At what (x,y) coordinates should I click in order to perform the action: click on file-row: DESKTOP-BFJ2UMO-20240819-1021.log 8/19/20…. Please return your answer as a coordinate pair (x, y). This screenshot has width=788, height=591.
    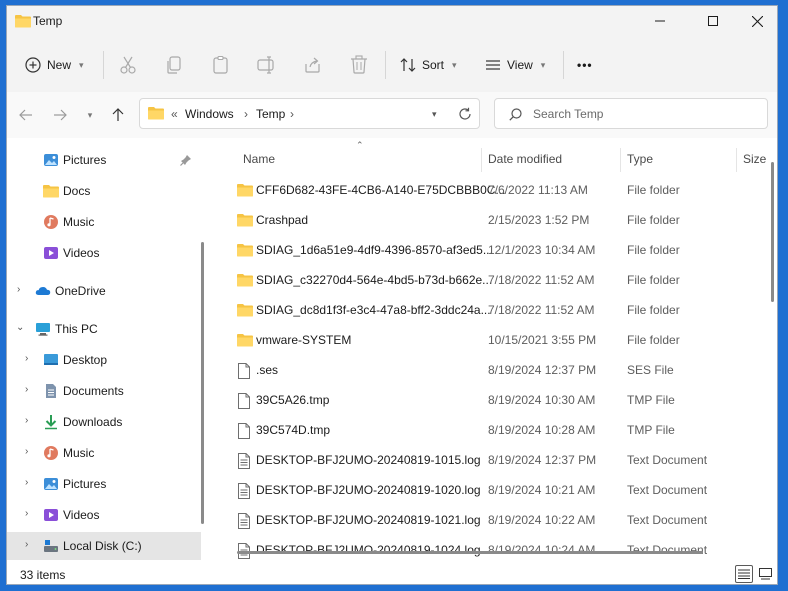
    Looking at the image, I should click on (488, 520).